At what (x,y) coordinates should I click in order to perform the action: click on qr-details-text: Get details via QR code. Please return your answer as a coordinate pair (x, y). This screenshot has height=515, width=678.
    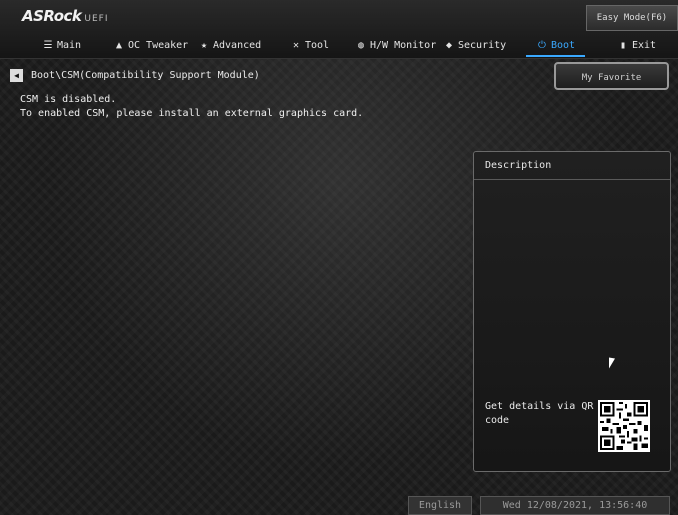
    Looking at the image, I should click on (539, 413).